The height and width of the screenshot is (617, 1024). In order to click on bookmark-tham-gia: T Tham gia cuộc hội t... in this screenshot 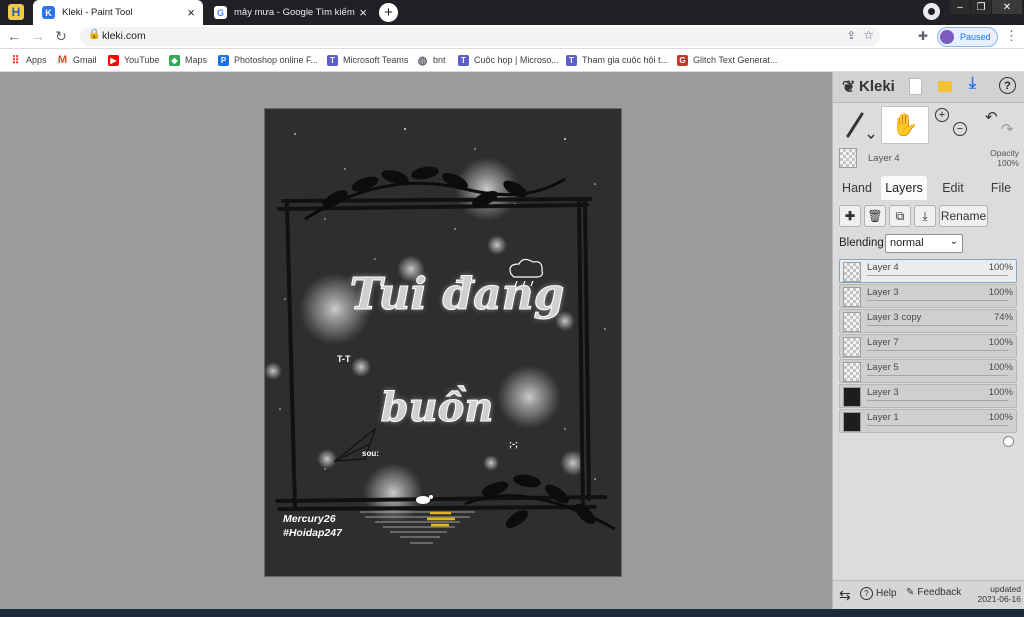, I will do `click(617, 60)`.